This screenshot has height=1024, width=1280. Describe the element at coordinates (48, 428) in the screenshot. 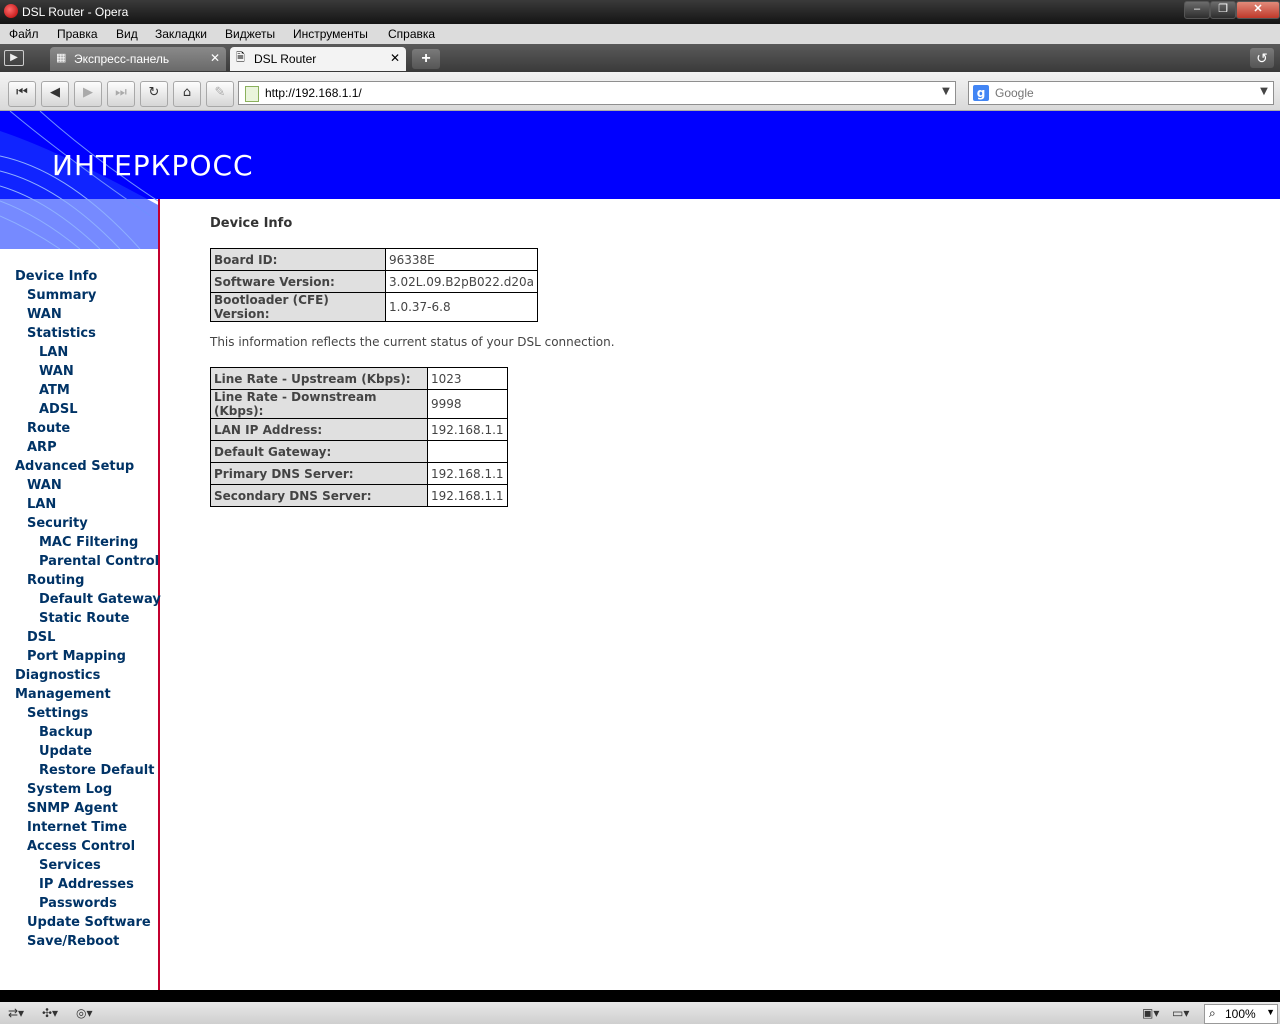

I see `sidebar-item-route: Route` at that location.